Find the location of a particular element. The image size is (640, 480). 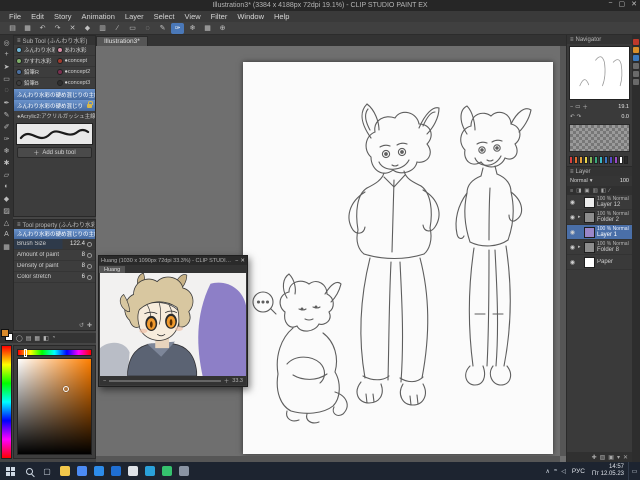

zoom-slider is located at coordinates (165, 380).